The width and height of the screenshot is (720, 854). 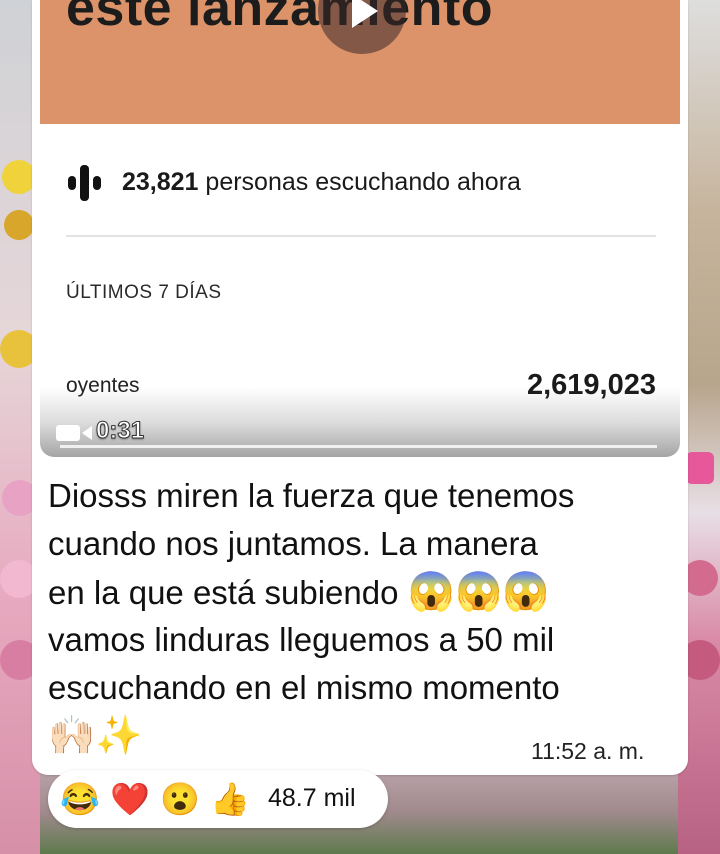 What do you see at coordinates (88, 183) in the screenshot?
I see `live-listeners-icon` at bounding box center [88, 183].